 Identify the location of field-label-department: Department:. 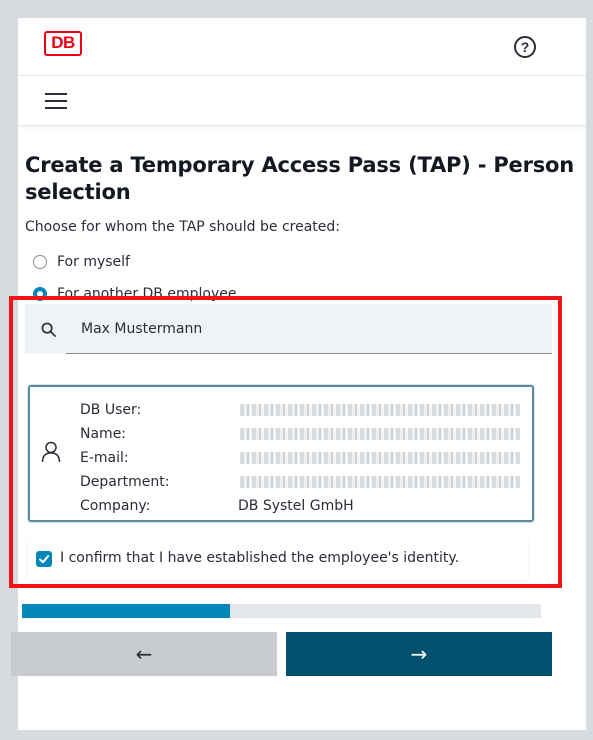
(125, 482).